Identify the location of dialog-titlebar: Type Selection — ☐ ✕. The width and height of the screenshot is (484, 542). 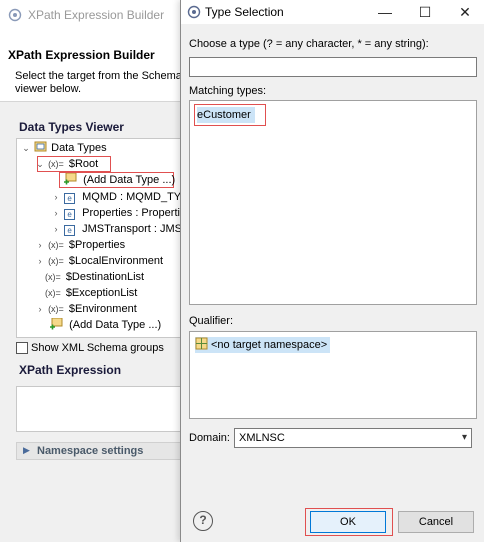
(332, 12).